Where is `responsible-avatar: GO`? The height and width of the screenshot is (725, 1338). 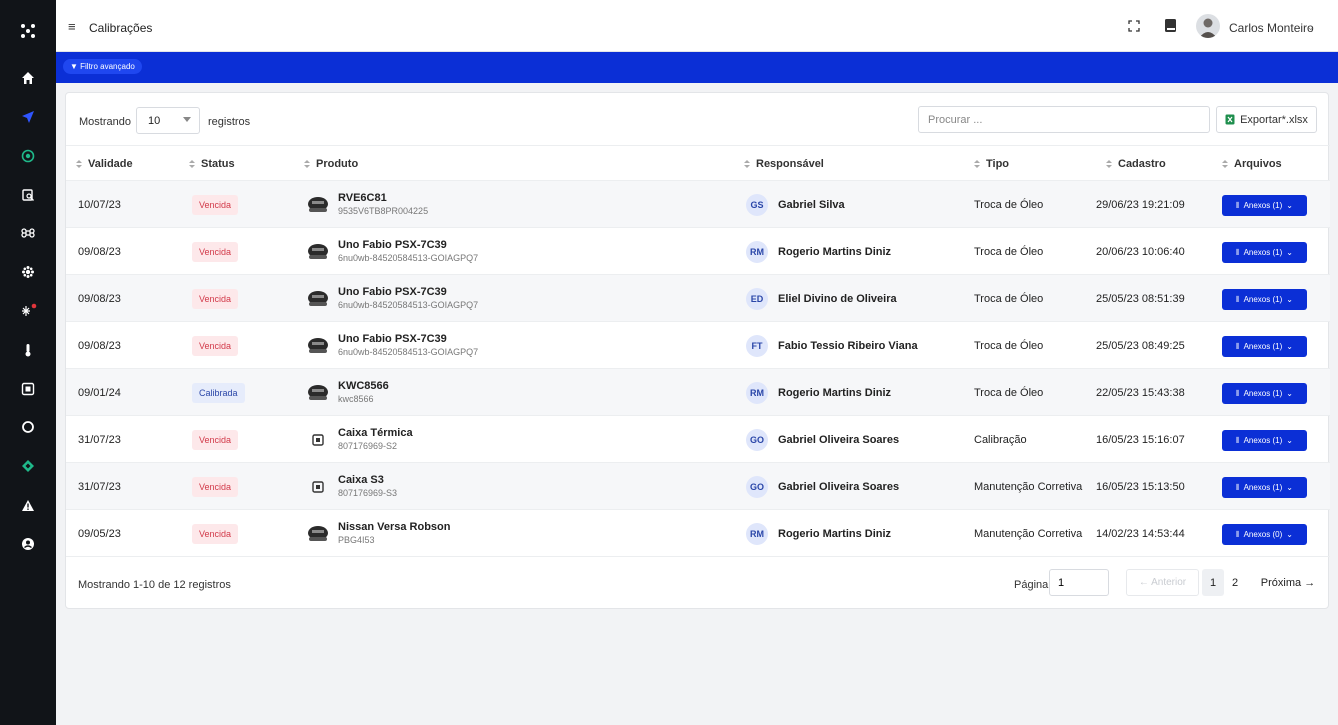 responsible-avatar: GO is located at coordinates (757, 487).